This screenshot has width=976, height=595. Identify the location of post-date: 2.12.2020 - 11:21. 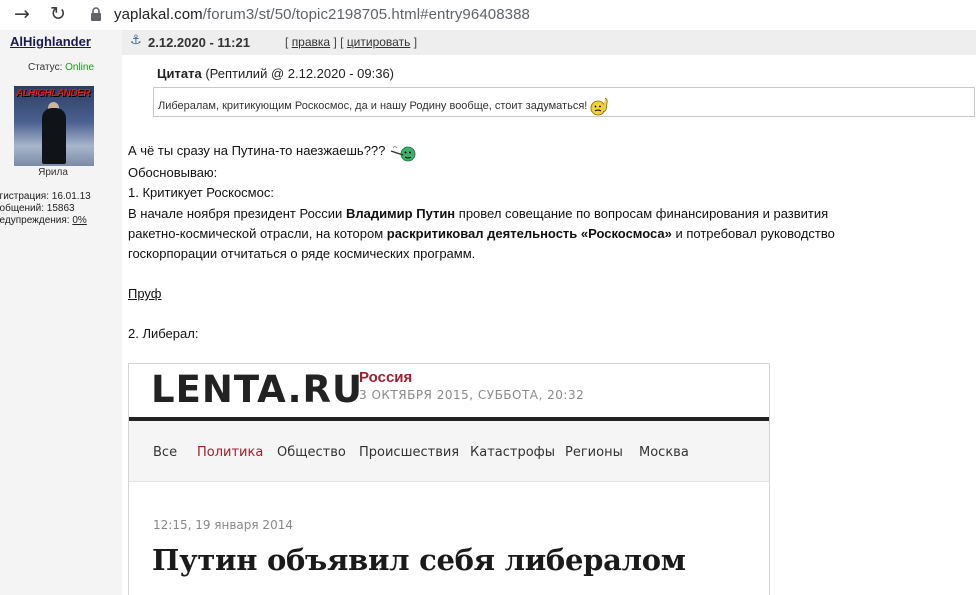
(199, 42).